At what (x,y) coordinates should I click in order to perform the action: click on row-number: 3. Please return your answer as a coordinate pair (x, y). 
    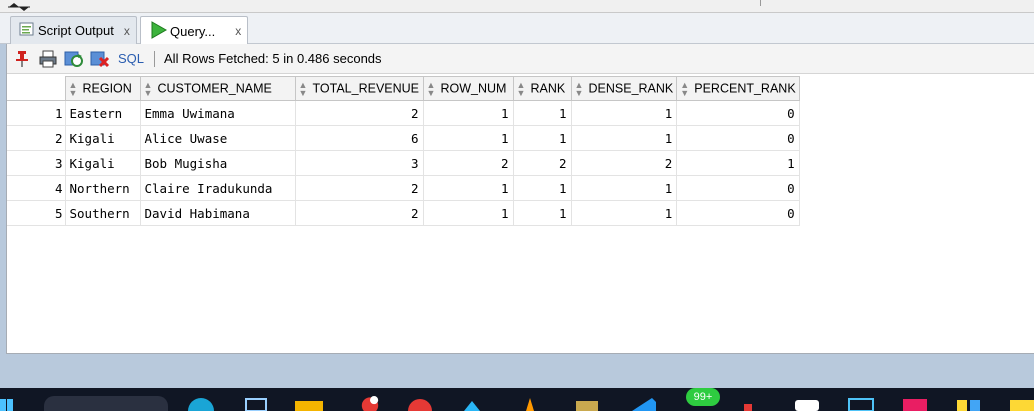
    Looking at the image, I should click on (36, 163).